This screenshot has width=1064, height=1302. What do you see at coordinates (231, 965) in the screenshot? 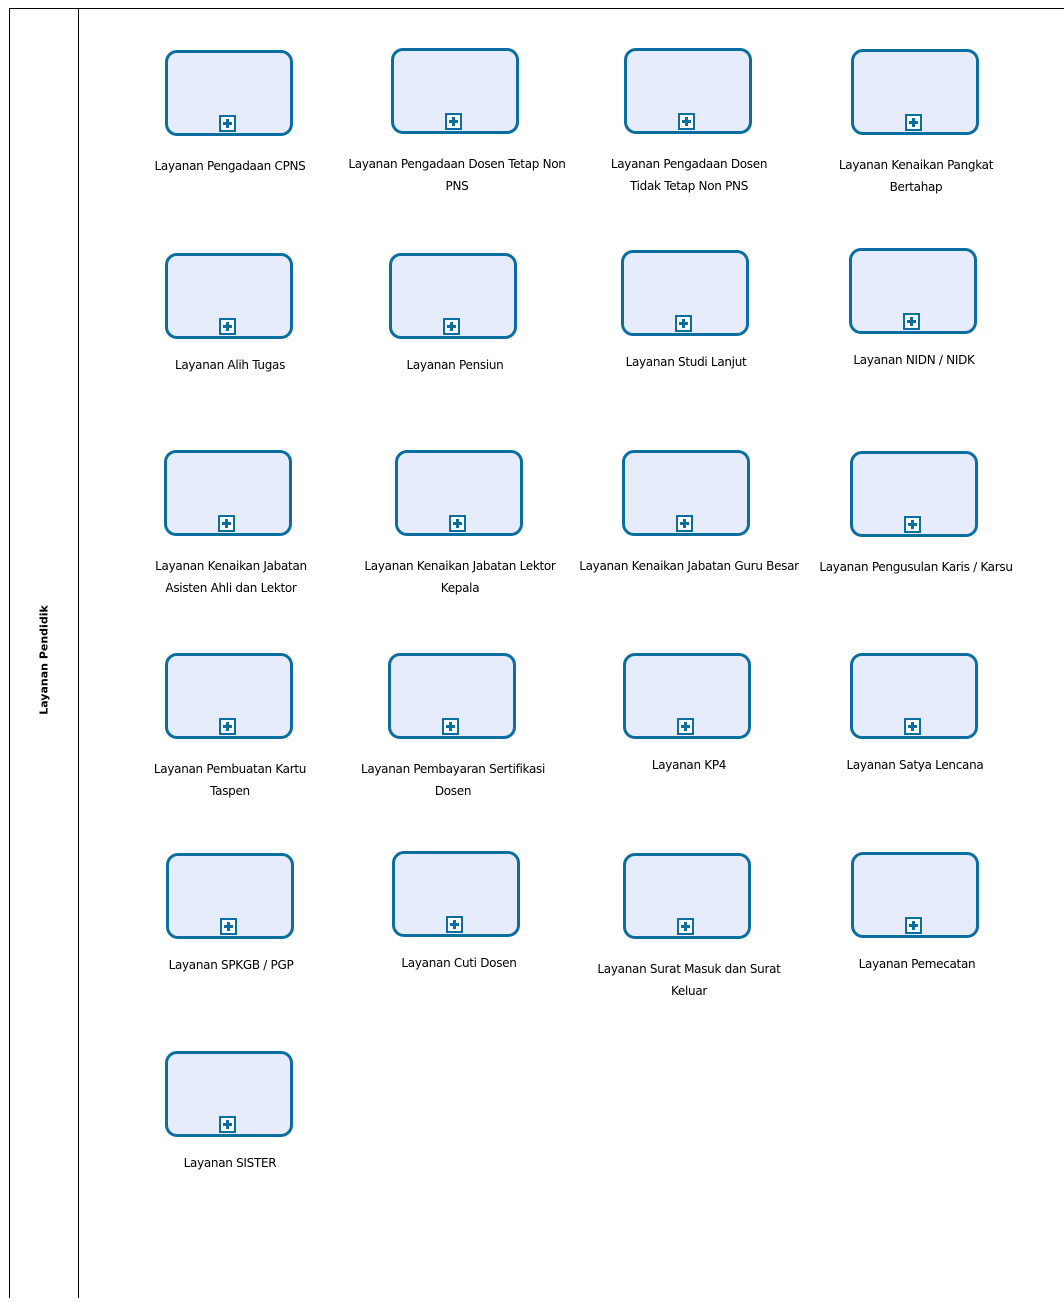
I see `task-label: Layanan SPKGB / PGP` at bounding box center [231, 965].